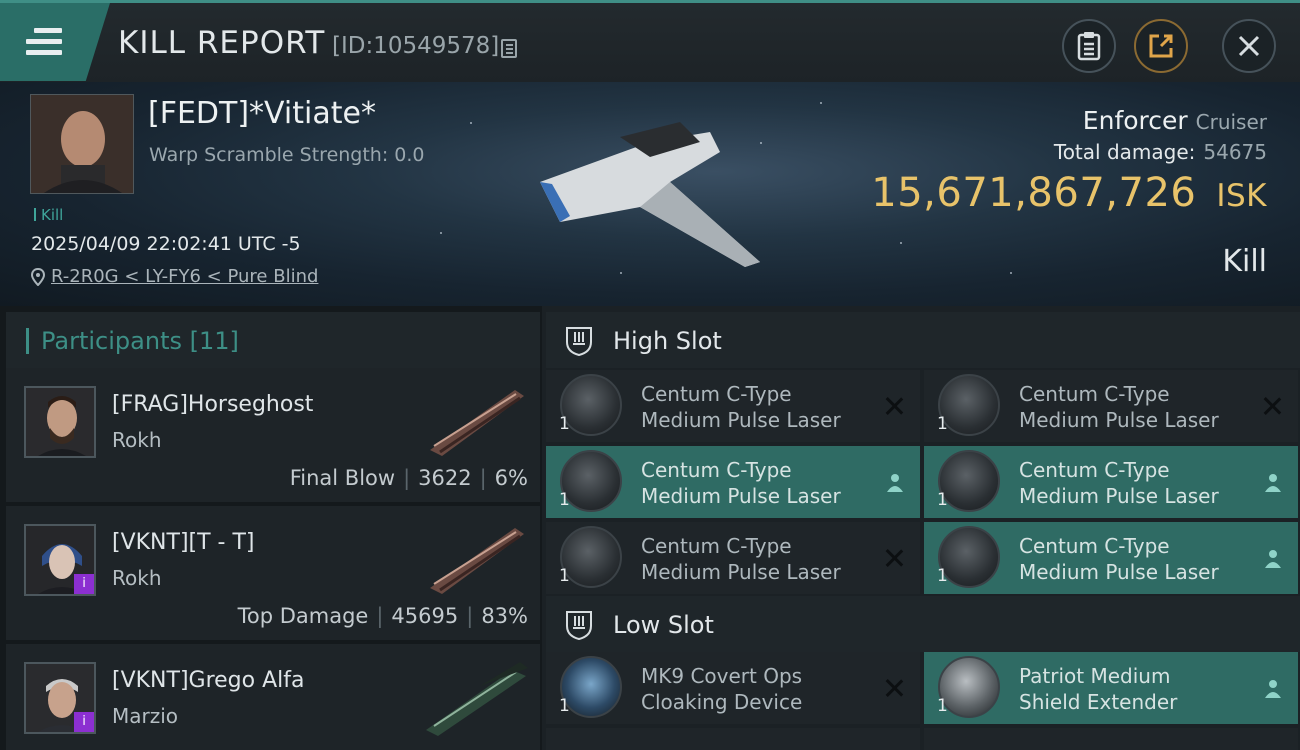 Image resolution: width=1300 pixels, height=750 pixels. I want to click on victim-ship-name: Enforcer, so click(1135, 120).